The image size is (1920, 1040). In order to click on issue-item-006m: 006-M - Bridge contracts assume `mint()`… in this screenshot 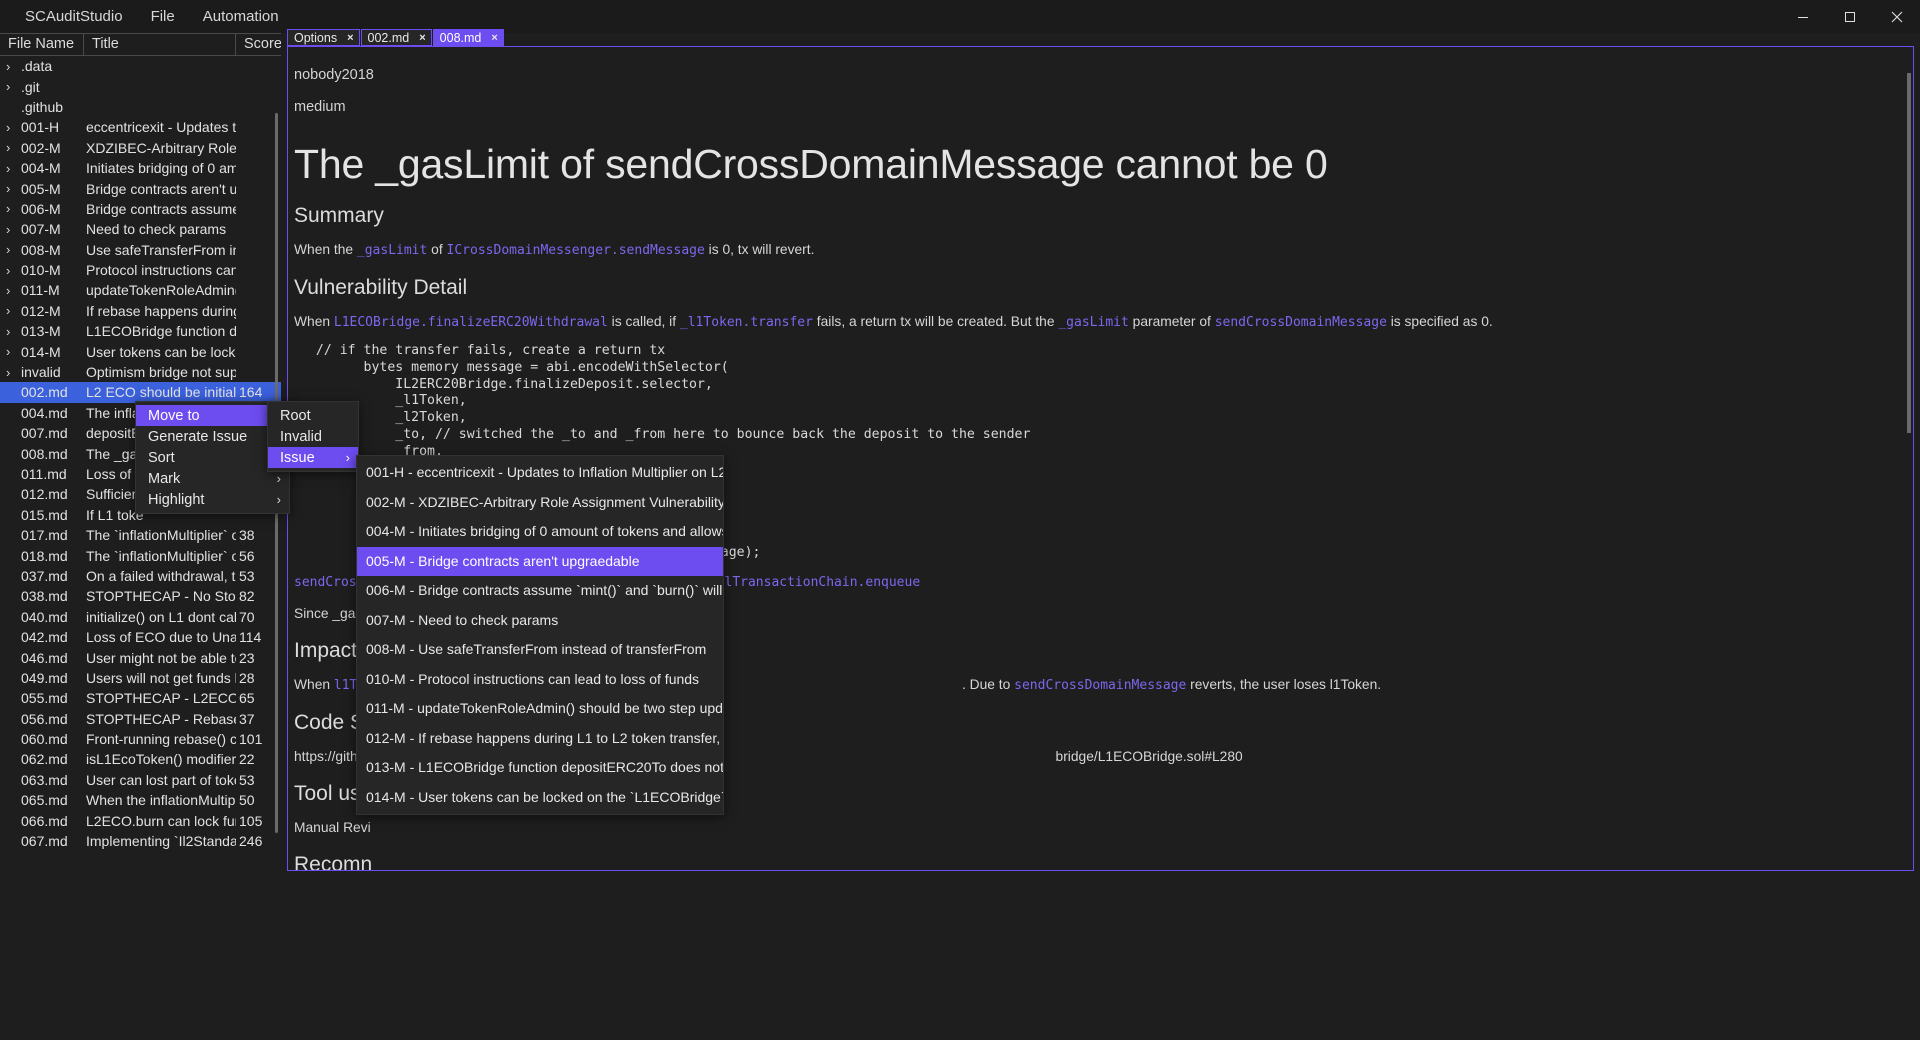, I will do `click(540, 591)`.